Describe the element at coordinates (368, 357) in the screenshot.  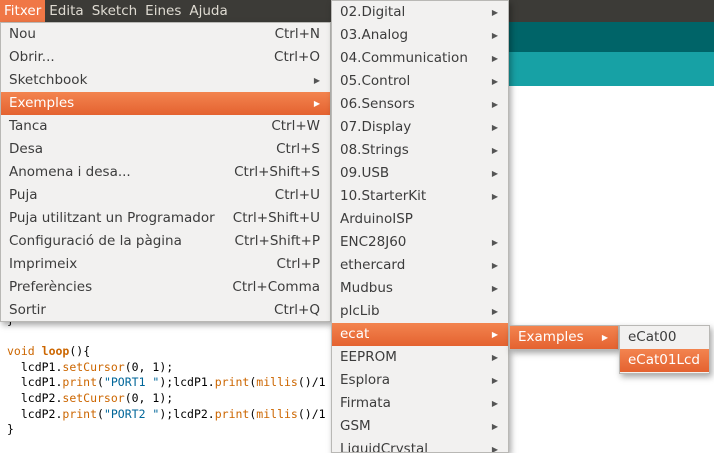
I see `examples-menu-item-label: EEPROM` at that location.